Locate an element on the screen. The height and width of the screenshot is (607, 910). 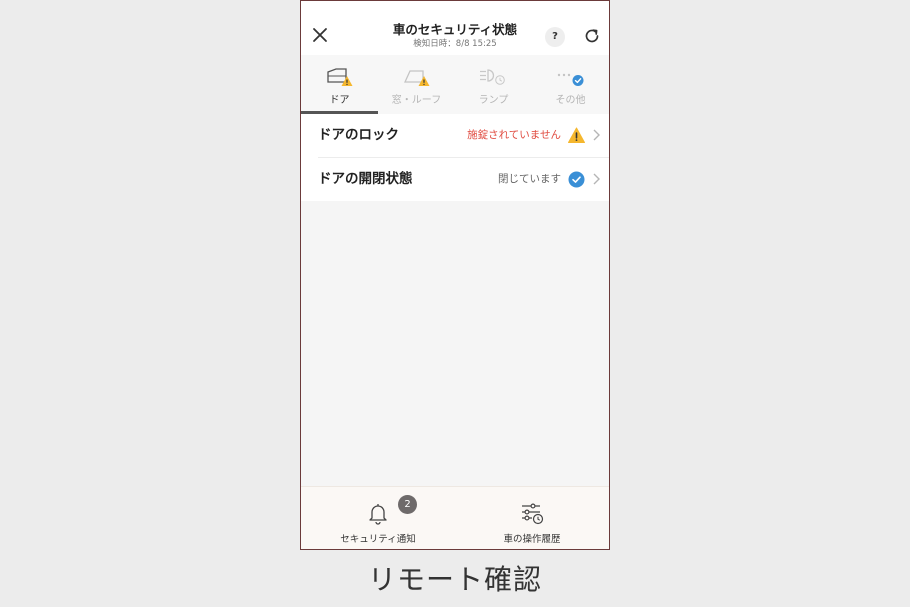
security-notification-label: セキュリティ通知 is located at coordinates (378, 539).